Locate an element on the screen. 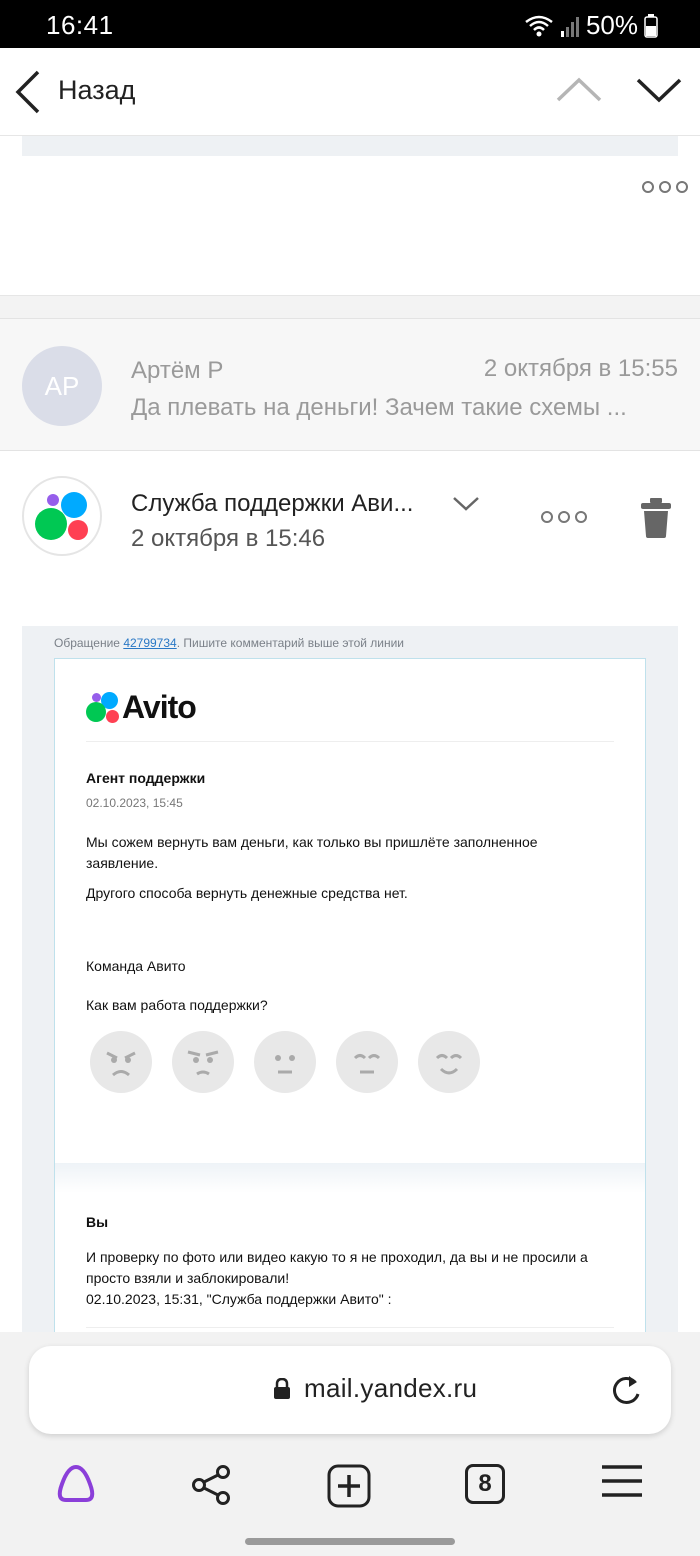 The height and width of the screenshot is (1556, 700). avito-logo: Avito is located at coordinates (141, 707).